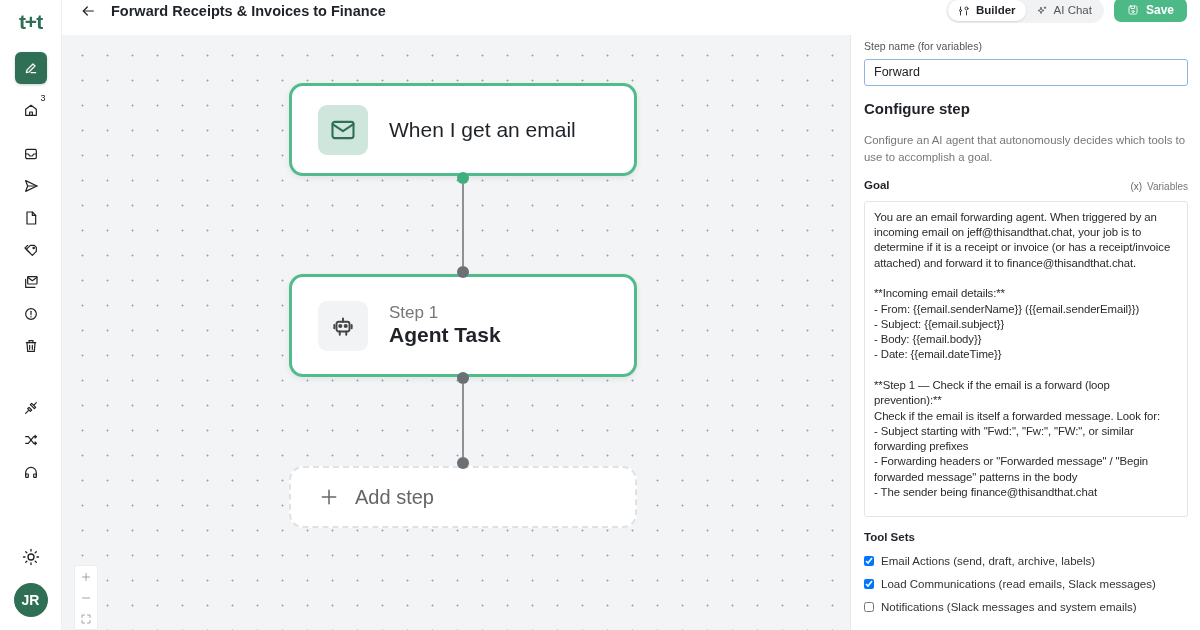 The width and height of the screenshot is (1200, 630). What do you see at coordinates (923, 46) in the screenshot?
I see `field-label: Step name (for variables)` at bounding box center [923, 46].